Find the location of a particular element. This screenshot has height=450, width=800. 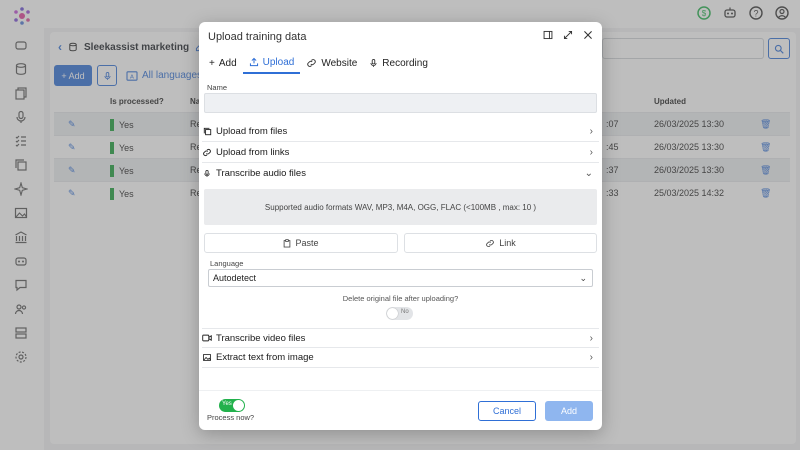

sidebar-panel-icon is located at coordinates (548, 35).